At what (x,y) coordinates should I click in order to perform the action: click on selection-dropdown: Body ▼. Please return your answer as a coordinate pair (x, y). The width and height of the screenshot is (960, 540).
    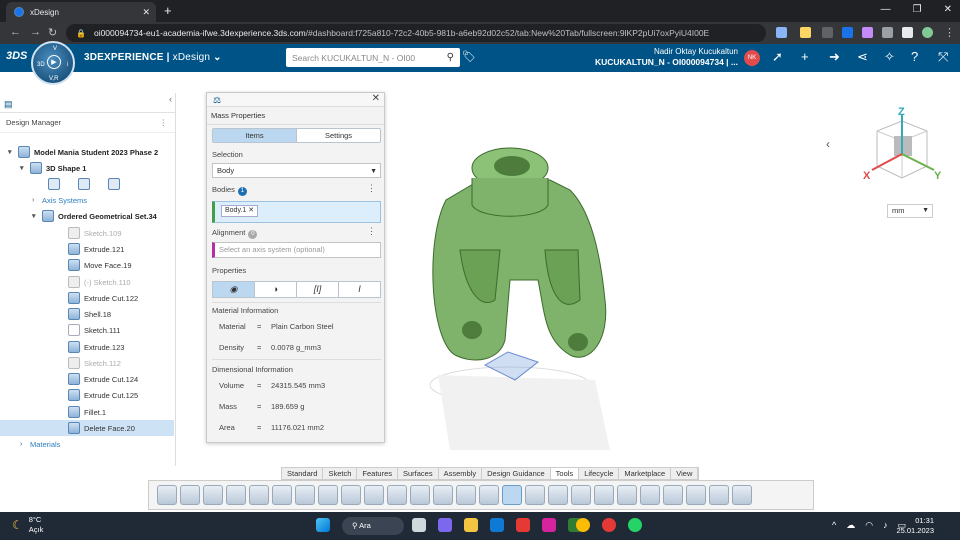
    Looking at the image, I should click on (296, 170).